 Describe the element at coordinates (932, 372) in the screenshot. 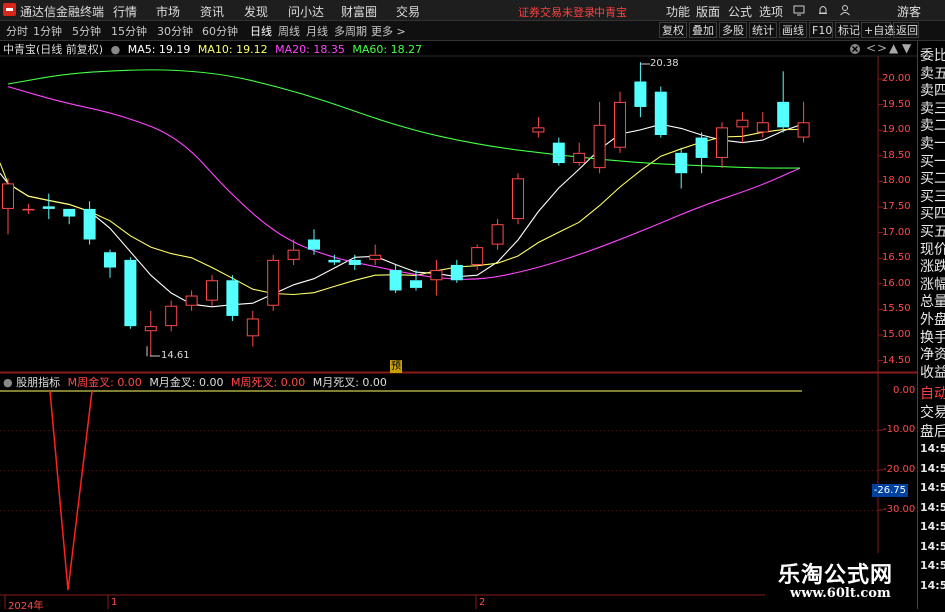

I see `side-panel-item: 收益` at that location.